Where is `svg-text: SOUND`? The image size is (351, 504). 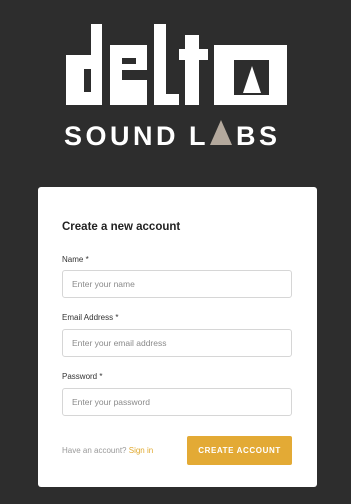
svg-text: SOUND is located at coordinates (121, 136).